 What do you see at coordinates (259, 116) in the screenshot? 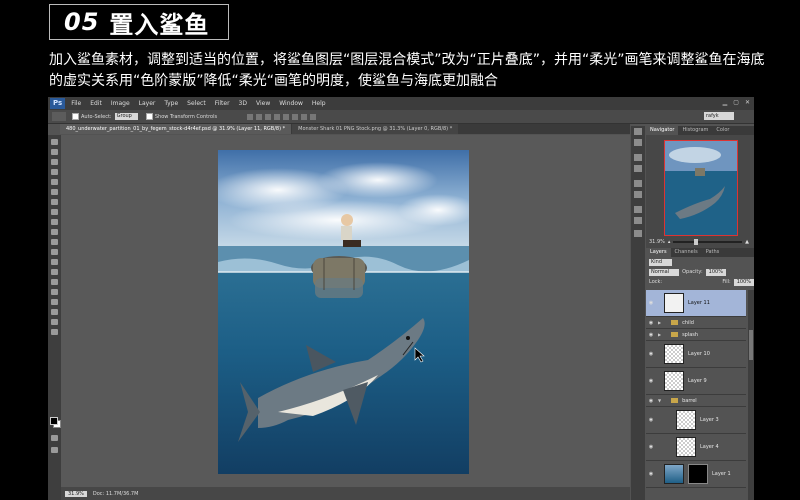
I see `align-middle-icon` at bounding box center [259, 116].